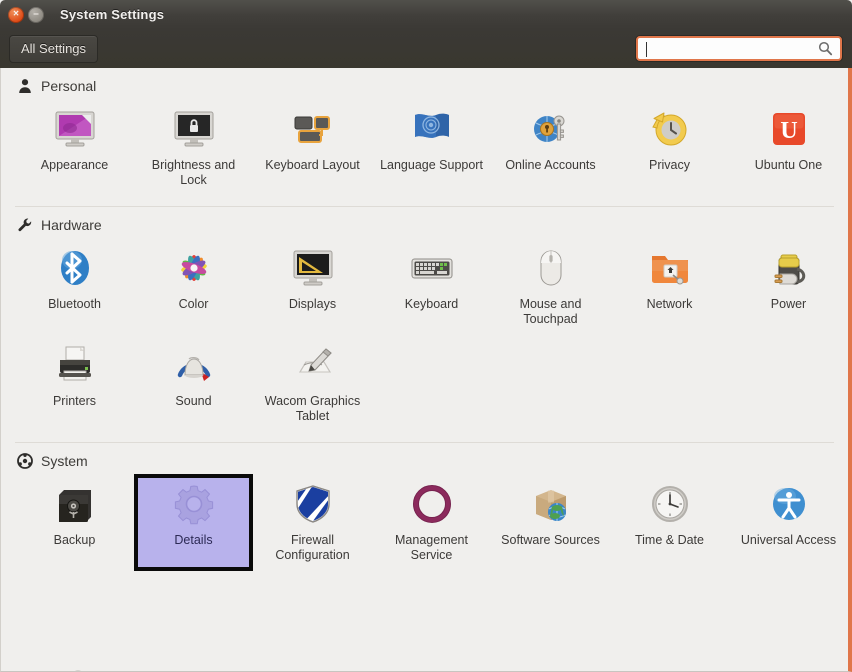 Image resolution: width=852 pixels, height=672 pixels. I want to click on section-header-personal: Personal, so click(424, 82).